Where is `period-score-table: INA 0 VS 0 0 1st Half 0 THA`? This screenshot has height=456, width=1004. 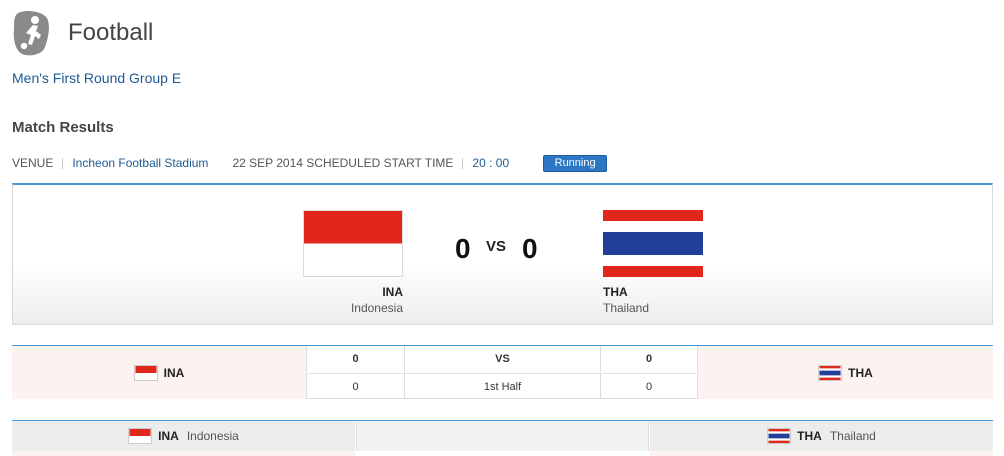
period-score-table: INA 0 VS 0 0 1st Half 0 THA is located at coordinates (502, 372).